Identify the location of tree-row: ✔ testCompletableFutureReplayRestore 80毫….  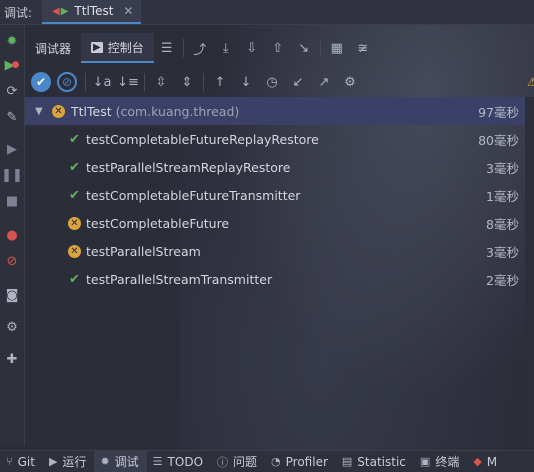
(275, 139).